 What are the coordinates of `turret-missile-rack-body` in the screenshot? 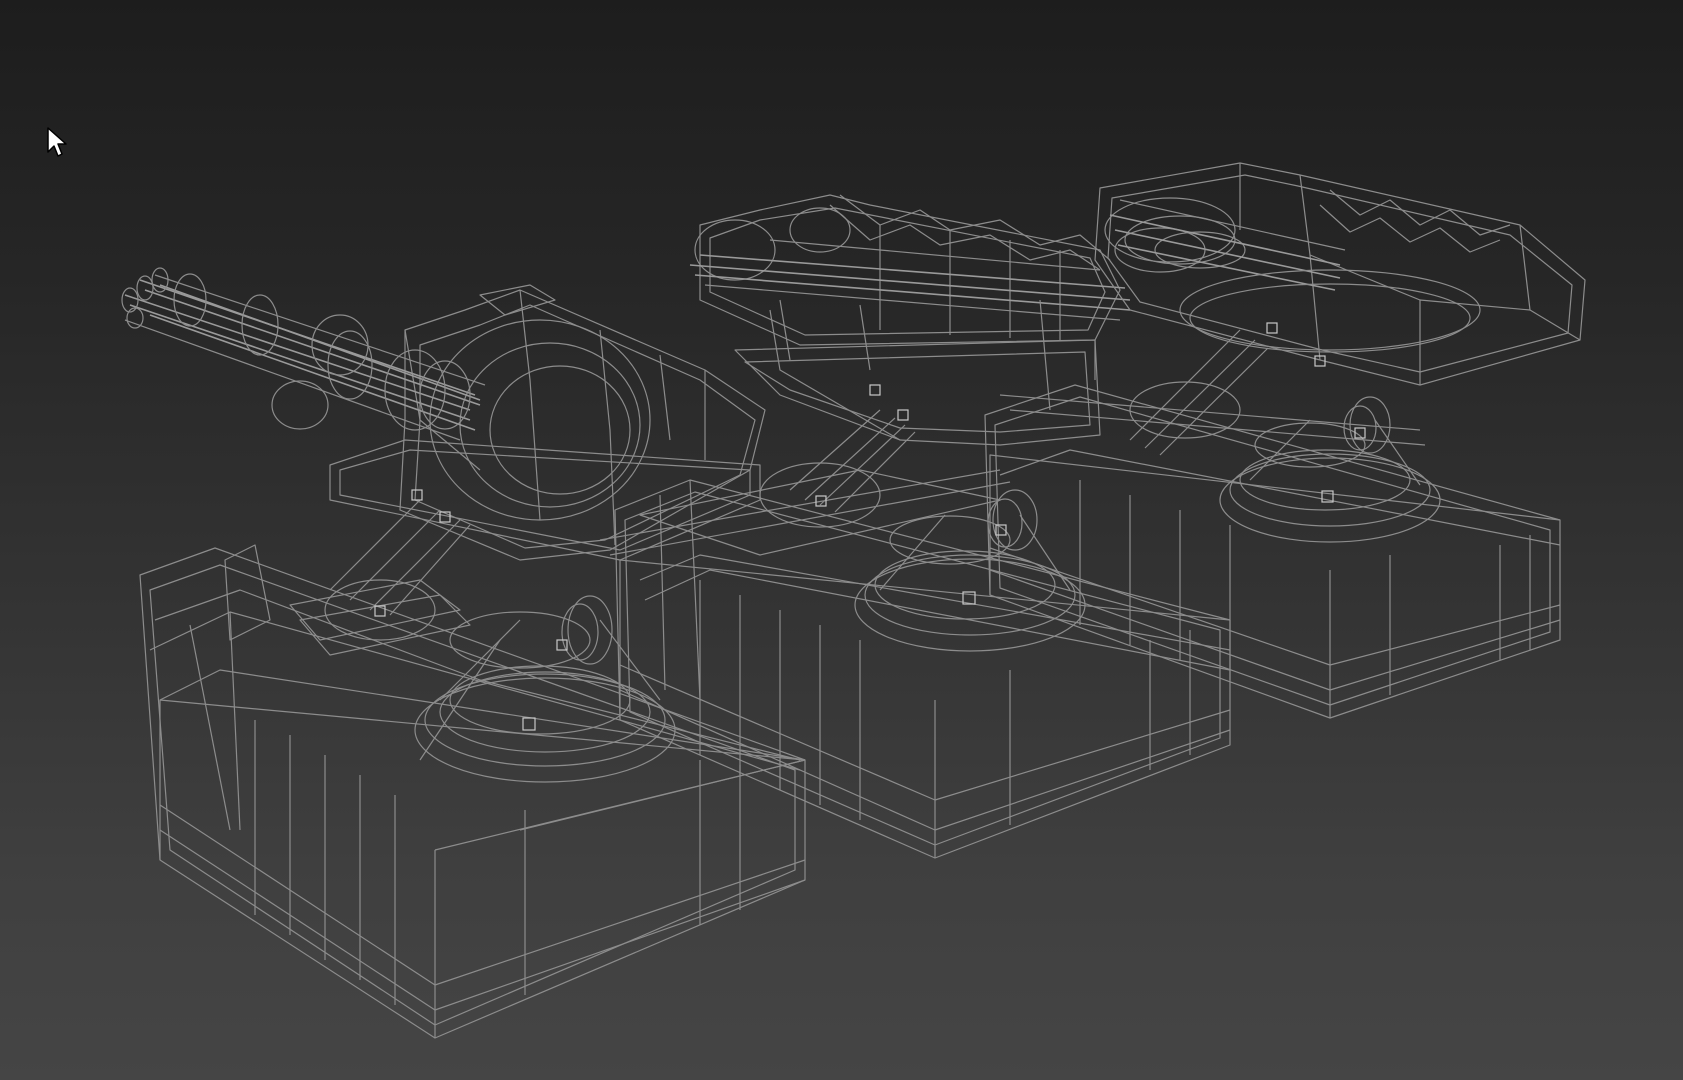 It's located at (910, 320).